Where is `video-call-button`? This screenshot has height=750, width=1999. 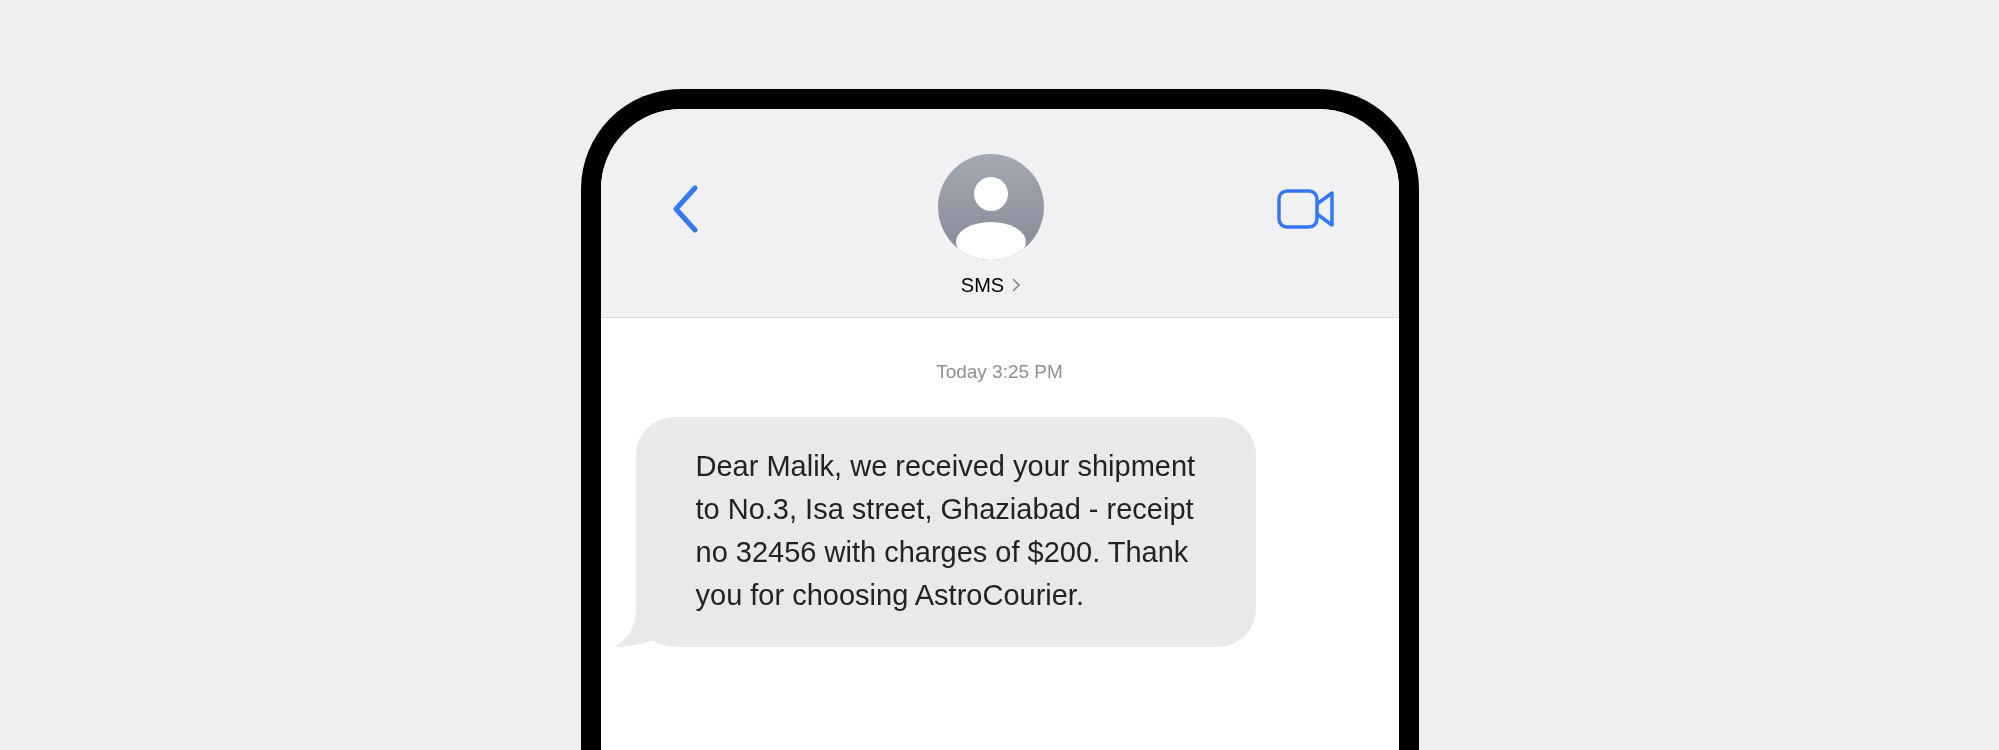 video-call-button is located at coordinates (1305, 209).